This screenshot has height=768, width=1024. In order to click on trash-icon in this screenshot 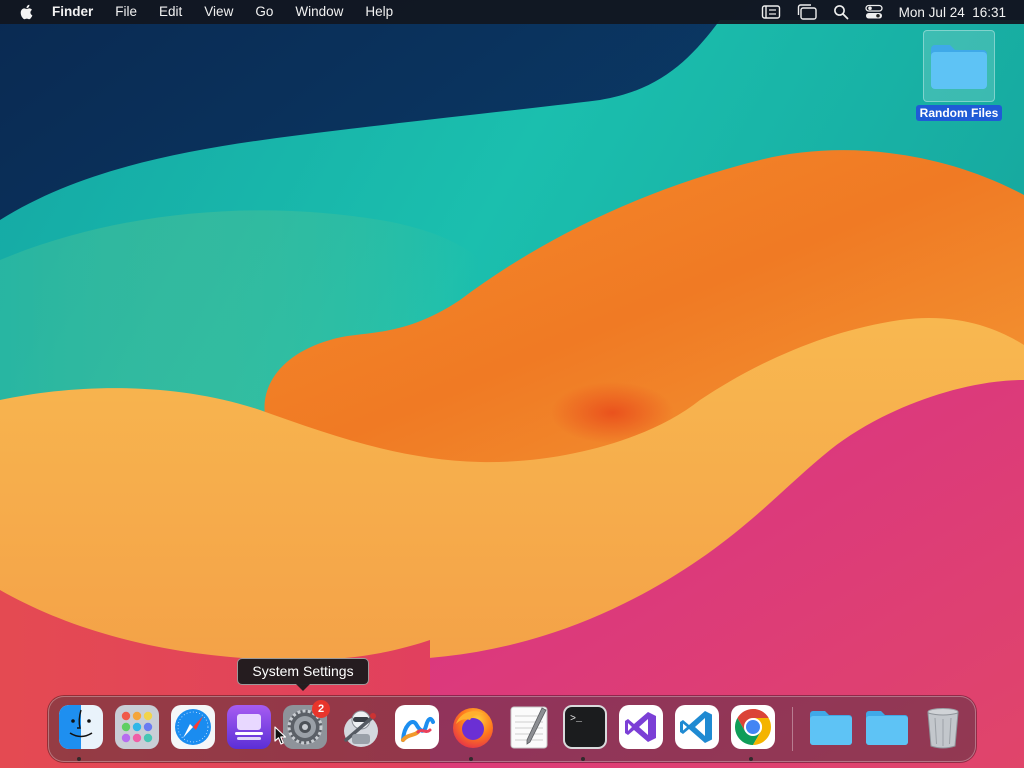, I will do `click(943, 728)`.